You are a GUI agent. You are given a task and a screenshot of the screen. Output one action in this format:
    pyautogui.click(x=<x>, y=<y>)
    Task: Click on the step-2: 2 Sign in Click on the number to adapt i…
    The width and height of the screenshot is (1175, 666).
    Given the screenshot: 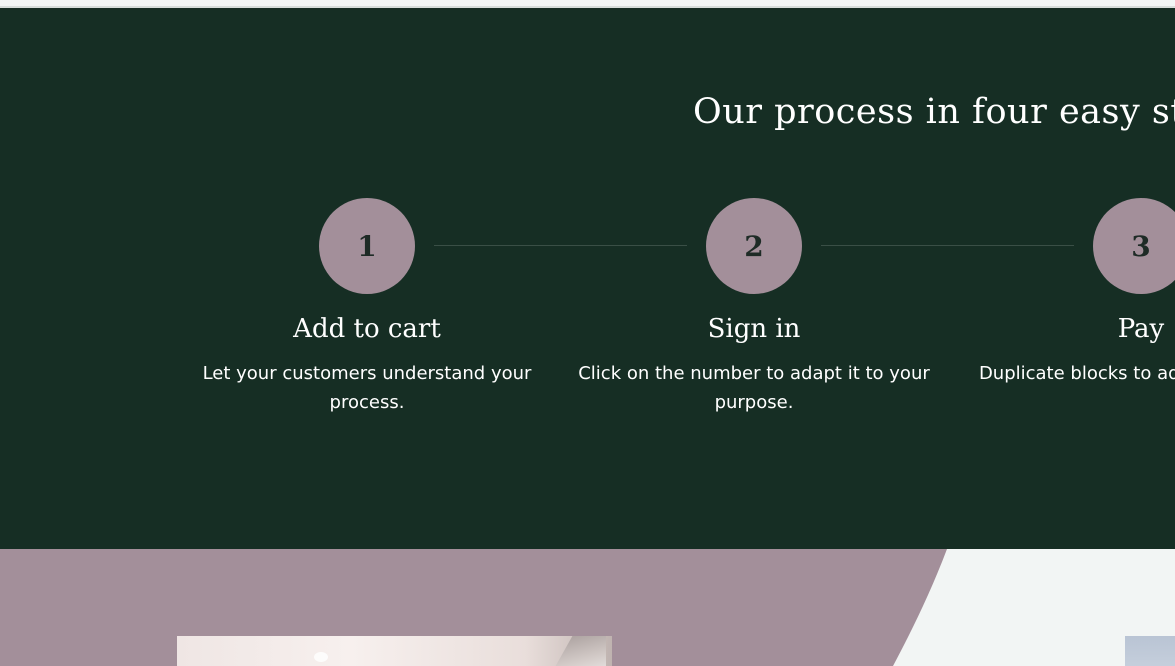 What is the action you would take?
    pyautogui.click(x=754, y=307)
    